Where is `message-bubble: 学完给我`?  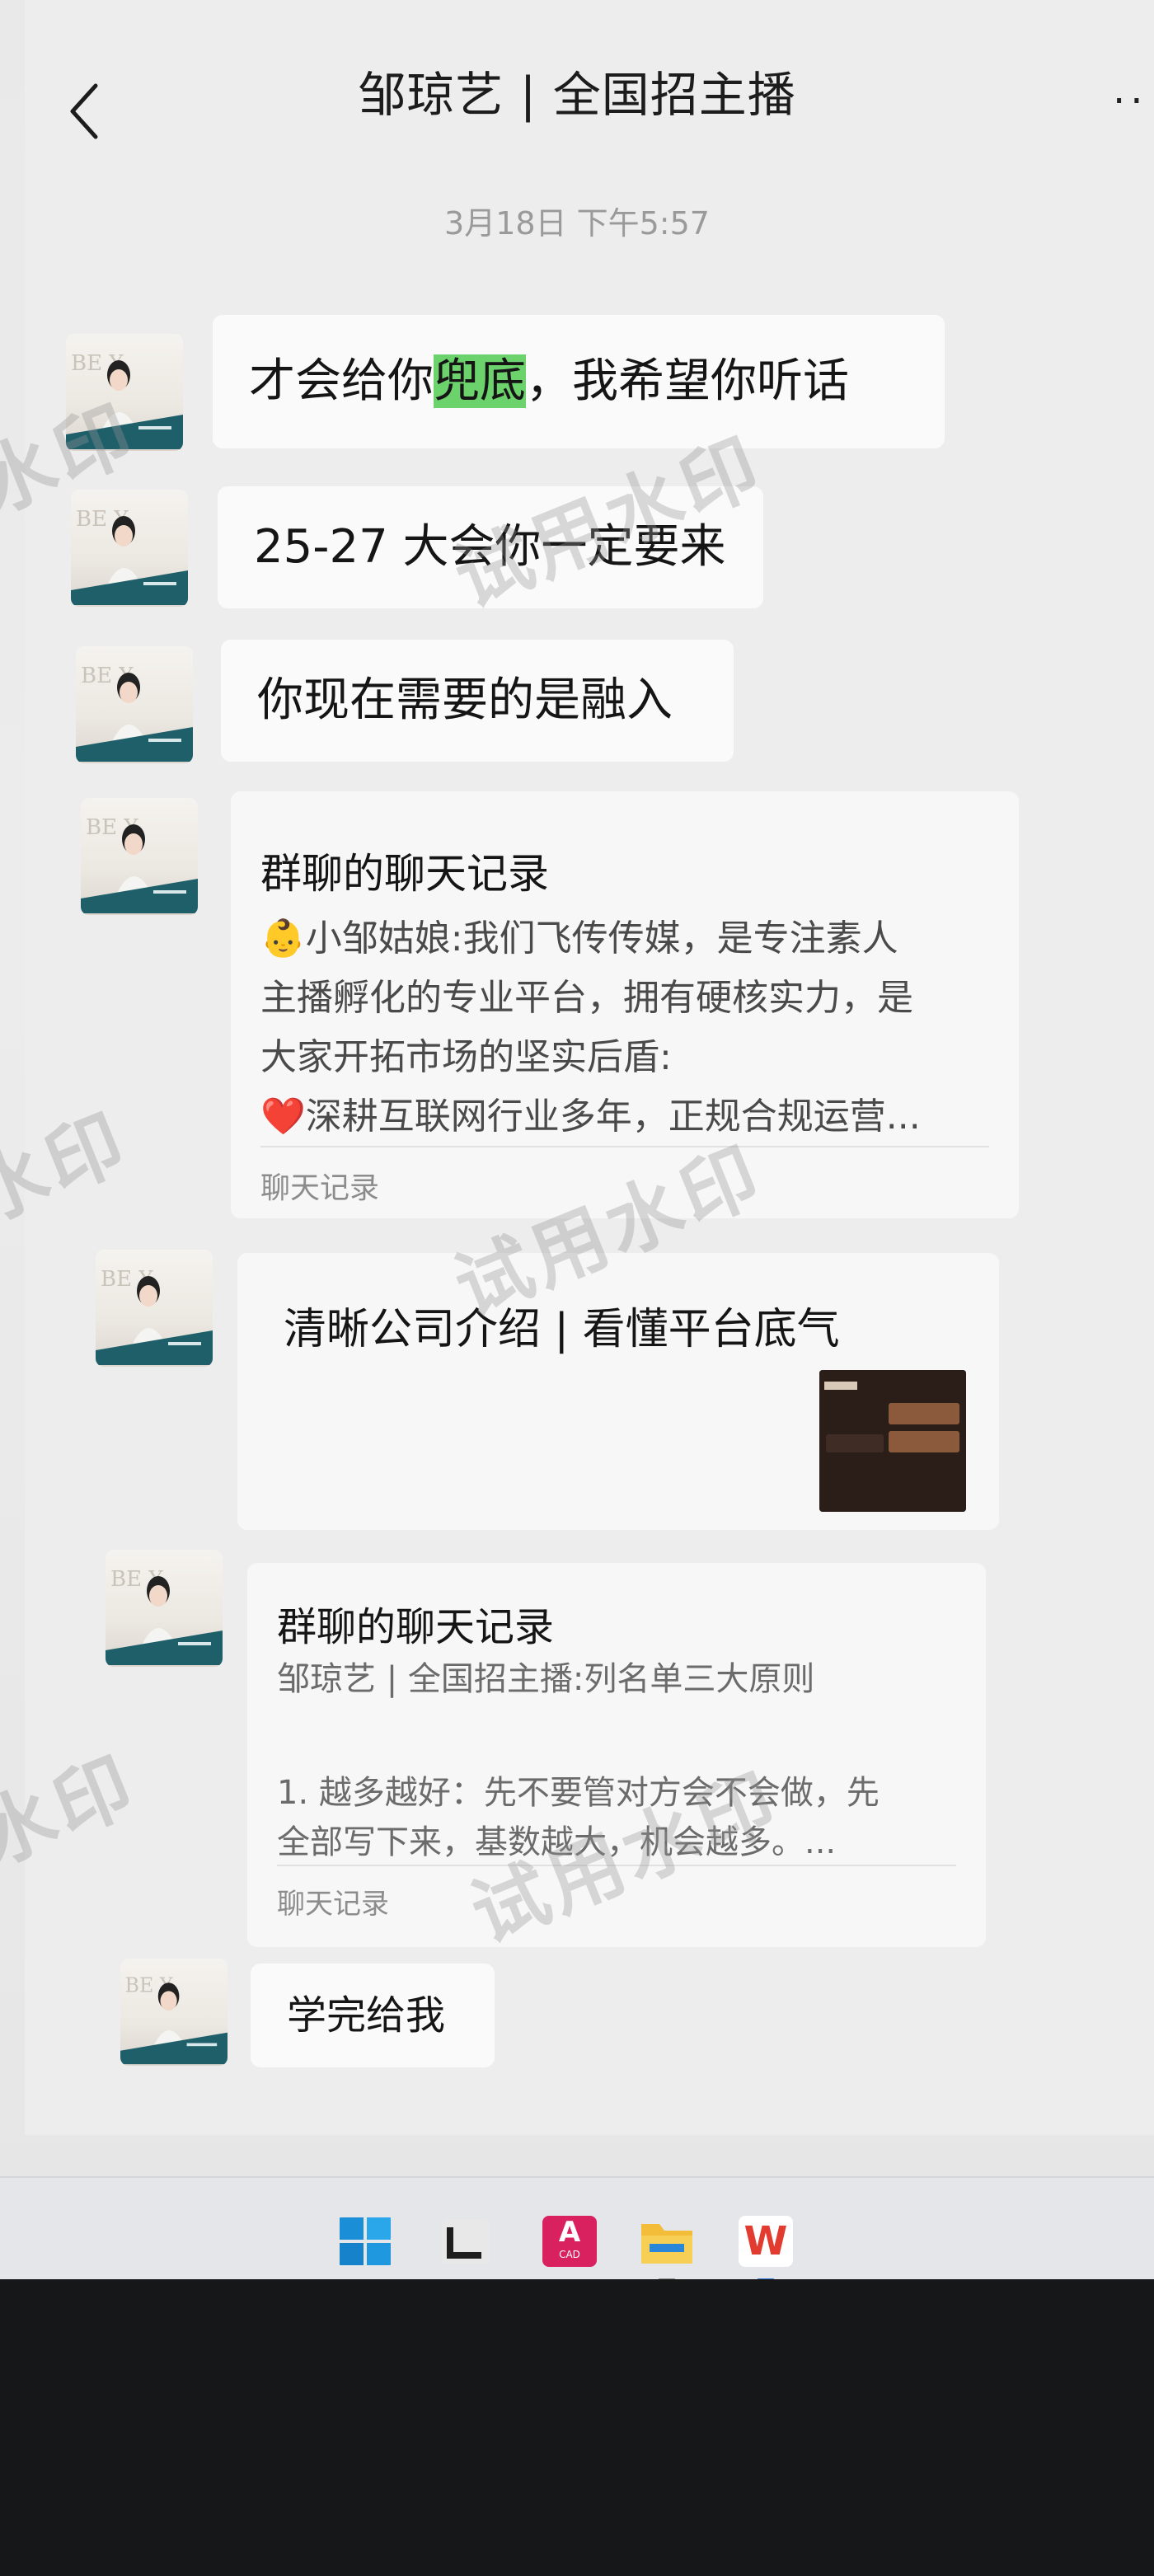
message-bubble: 学完给我 is located at coordinates (373, 2016).